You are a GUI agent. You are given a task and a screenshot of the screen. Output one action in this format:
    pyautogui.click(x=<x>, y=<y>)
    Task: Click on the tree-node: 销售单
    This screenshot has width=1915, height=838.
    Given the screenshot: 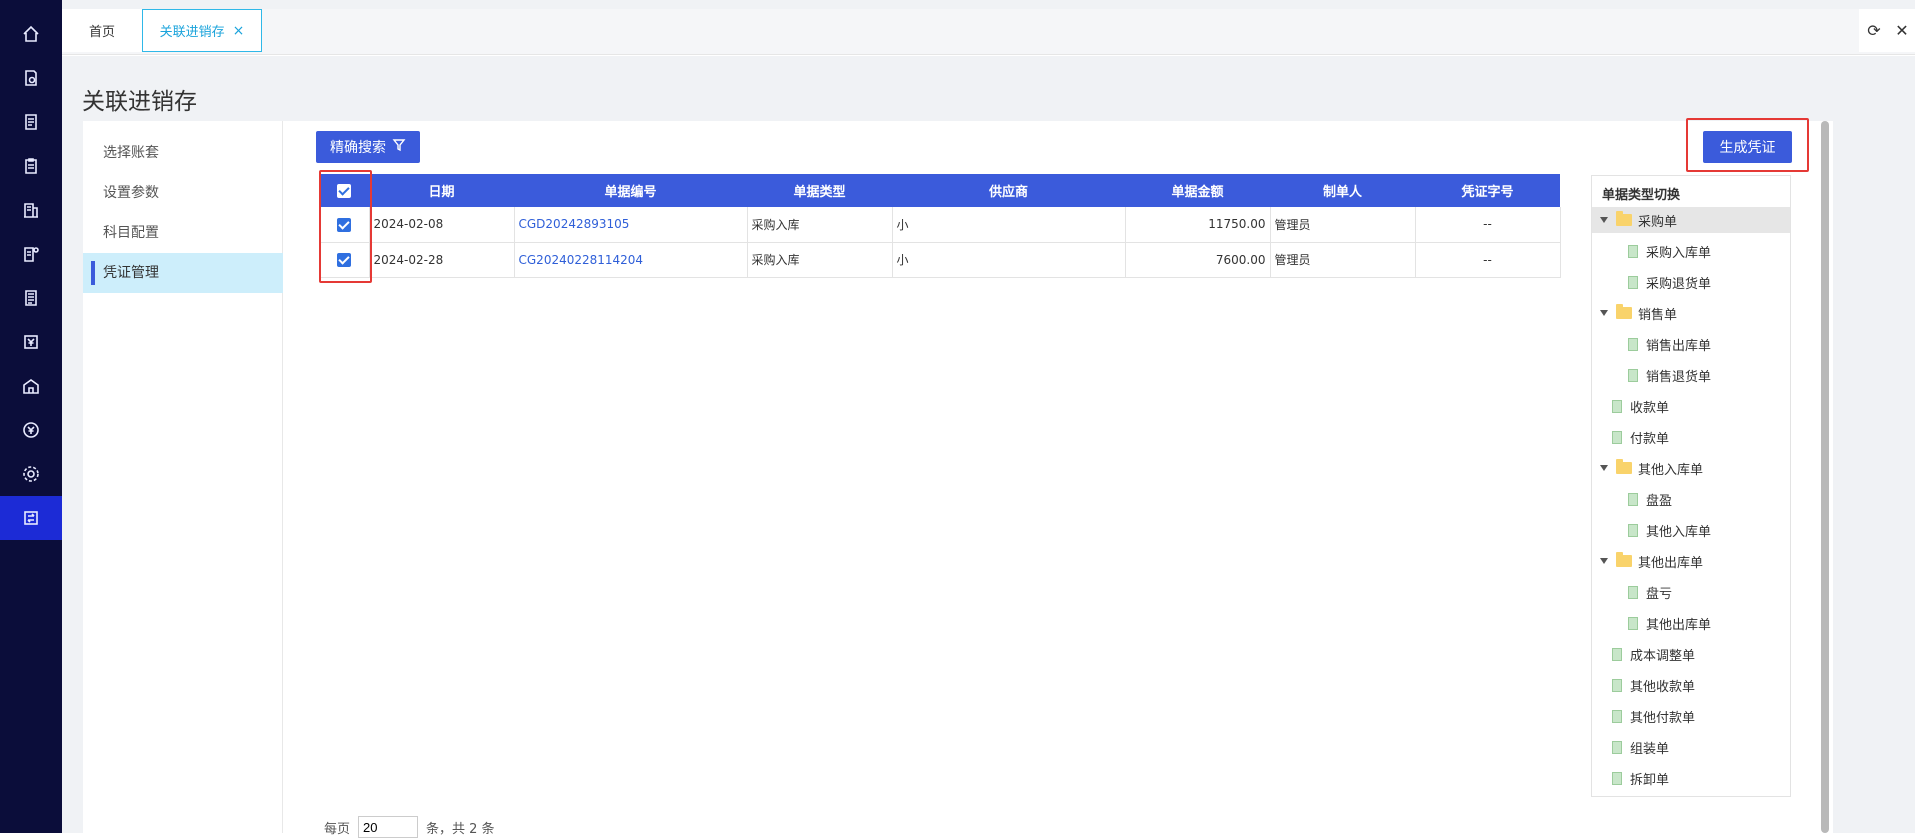 What is the action you would take?
    pyautogui.click(x=1691, y=313)
    